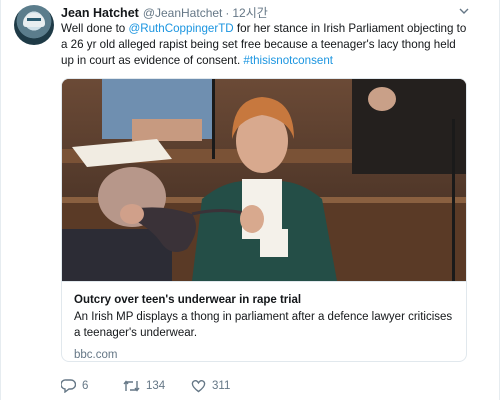  Describe the element at coordinates (288, 60) in the screenshot. I see `hashtag-link: #thisisnotconsent` at that location.